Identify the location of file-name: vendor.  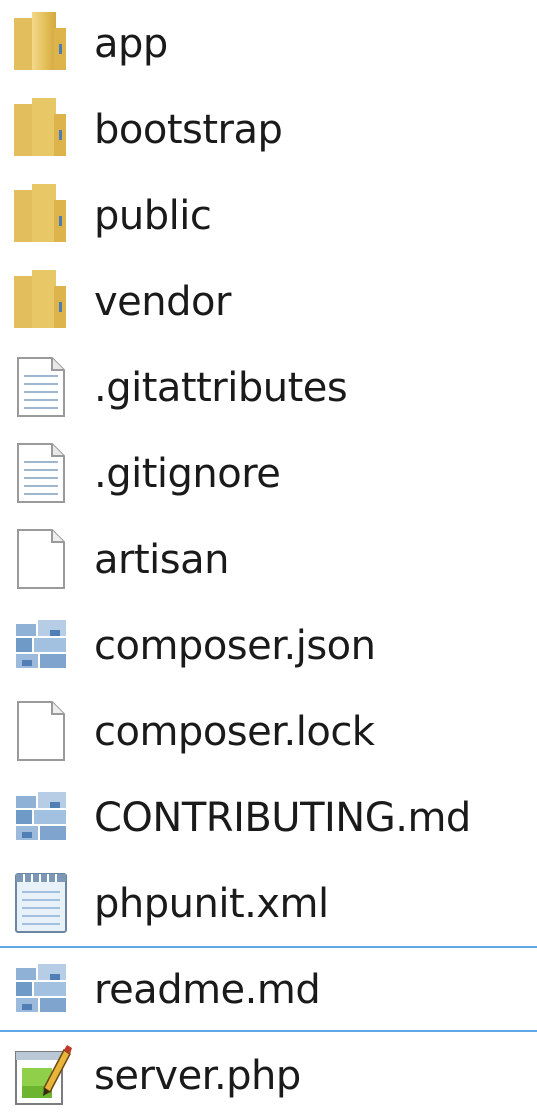
(162, 302).